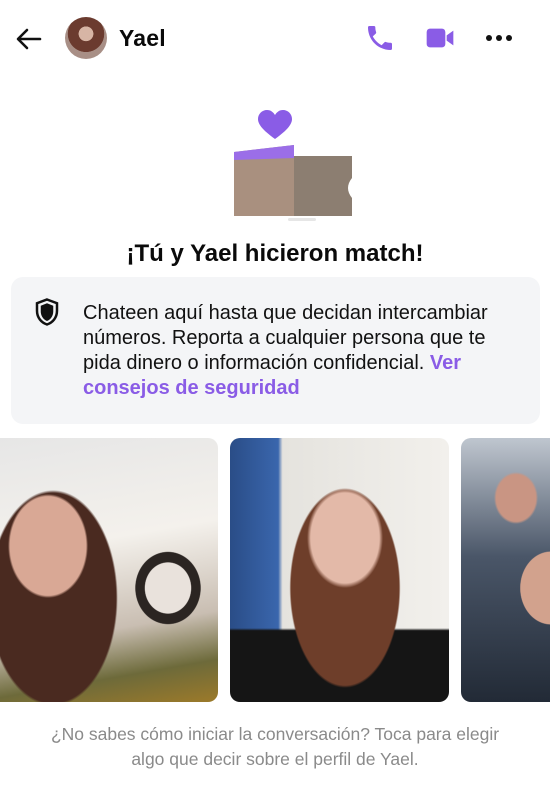 The height and width of the screenshot is (800, 550). Describe the element at coordinates (29, 39) in the screenshot. I see `back-arrow-icon` at that location.